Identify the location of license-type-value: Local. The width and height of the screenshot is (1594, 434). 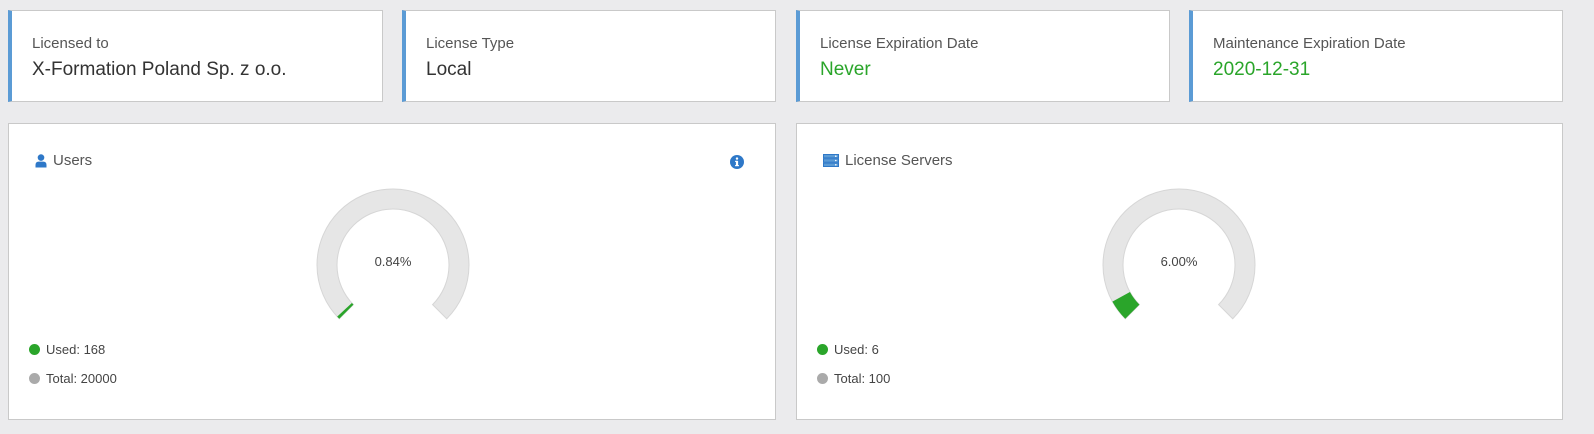
(449, 69).